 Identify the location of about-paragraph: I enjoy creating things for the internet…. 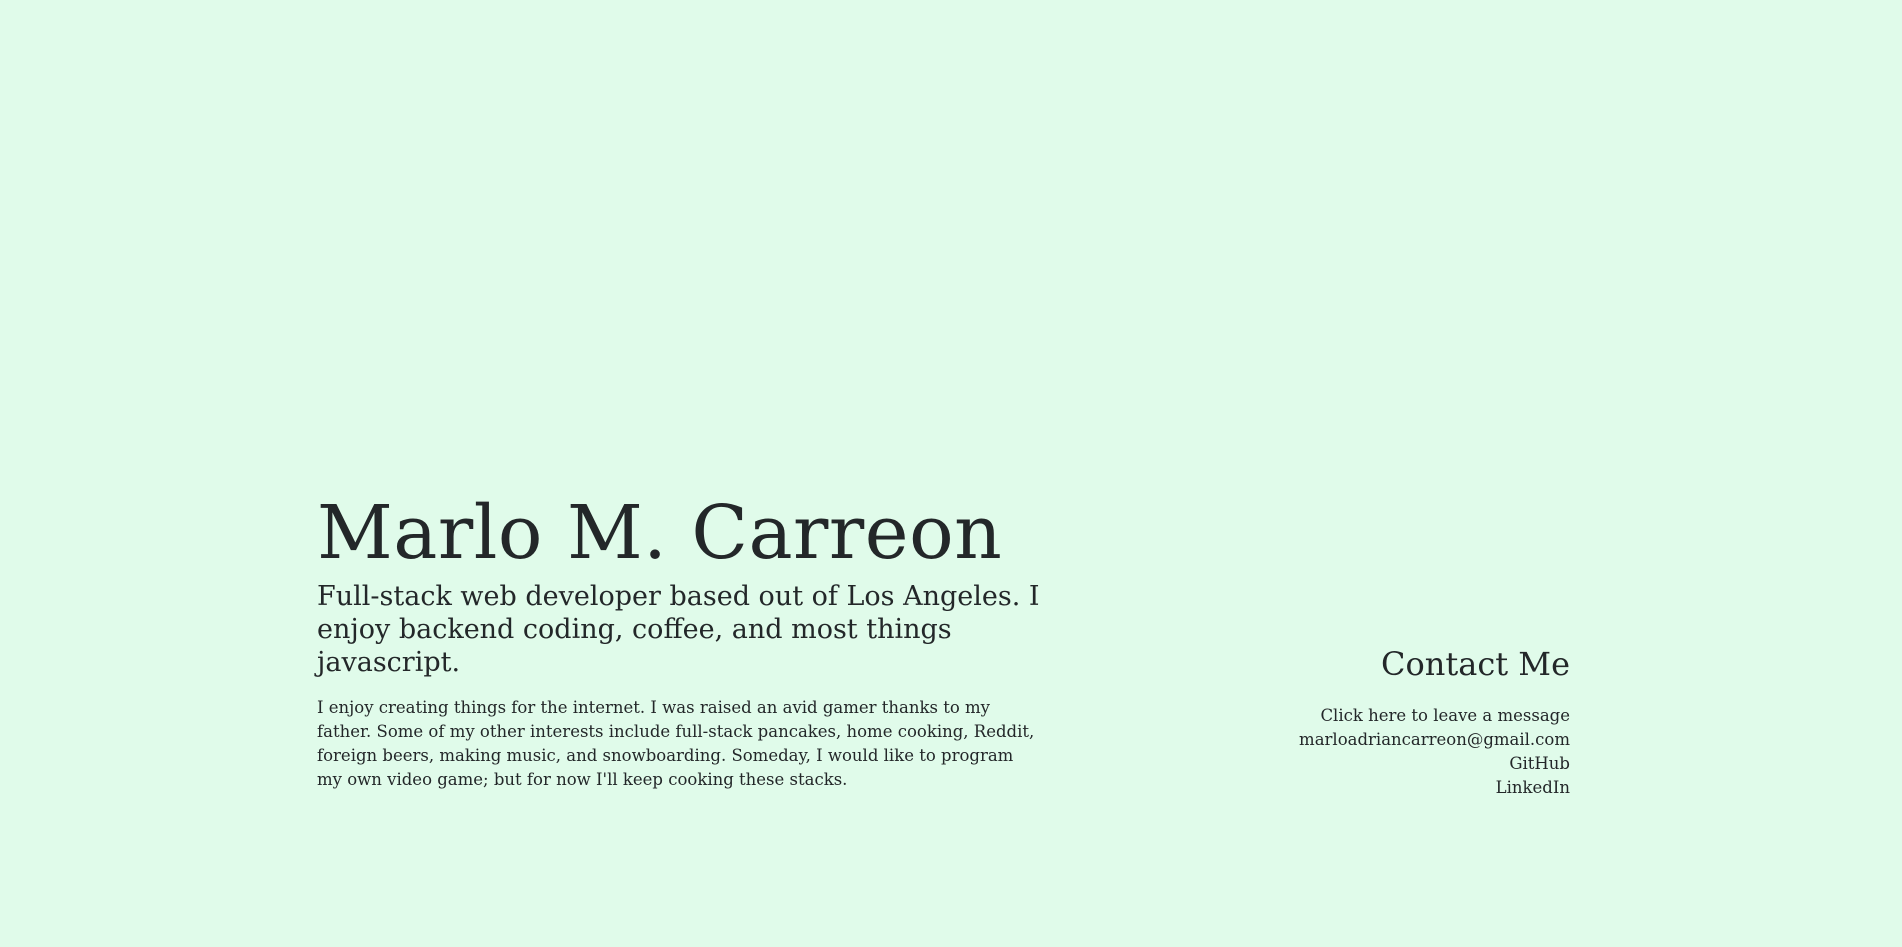
(676, 743).